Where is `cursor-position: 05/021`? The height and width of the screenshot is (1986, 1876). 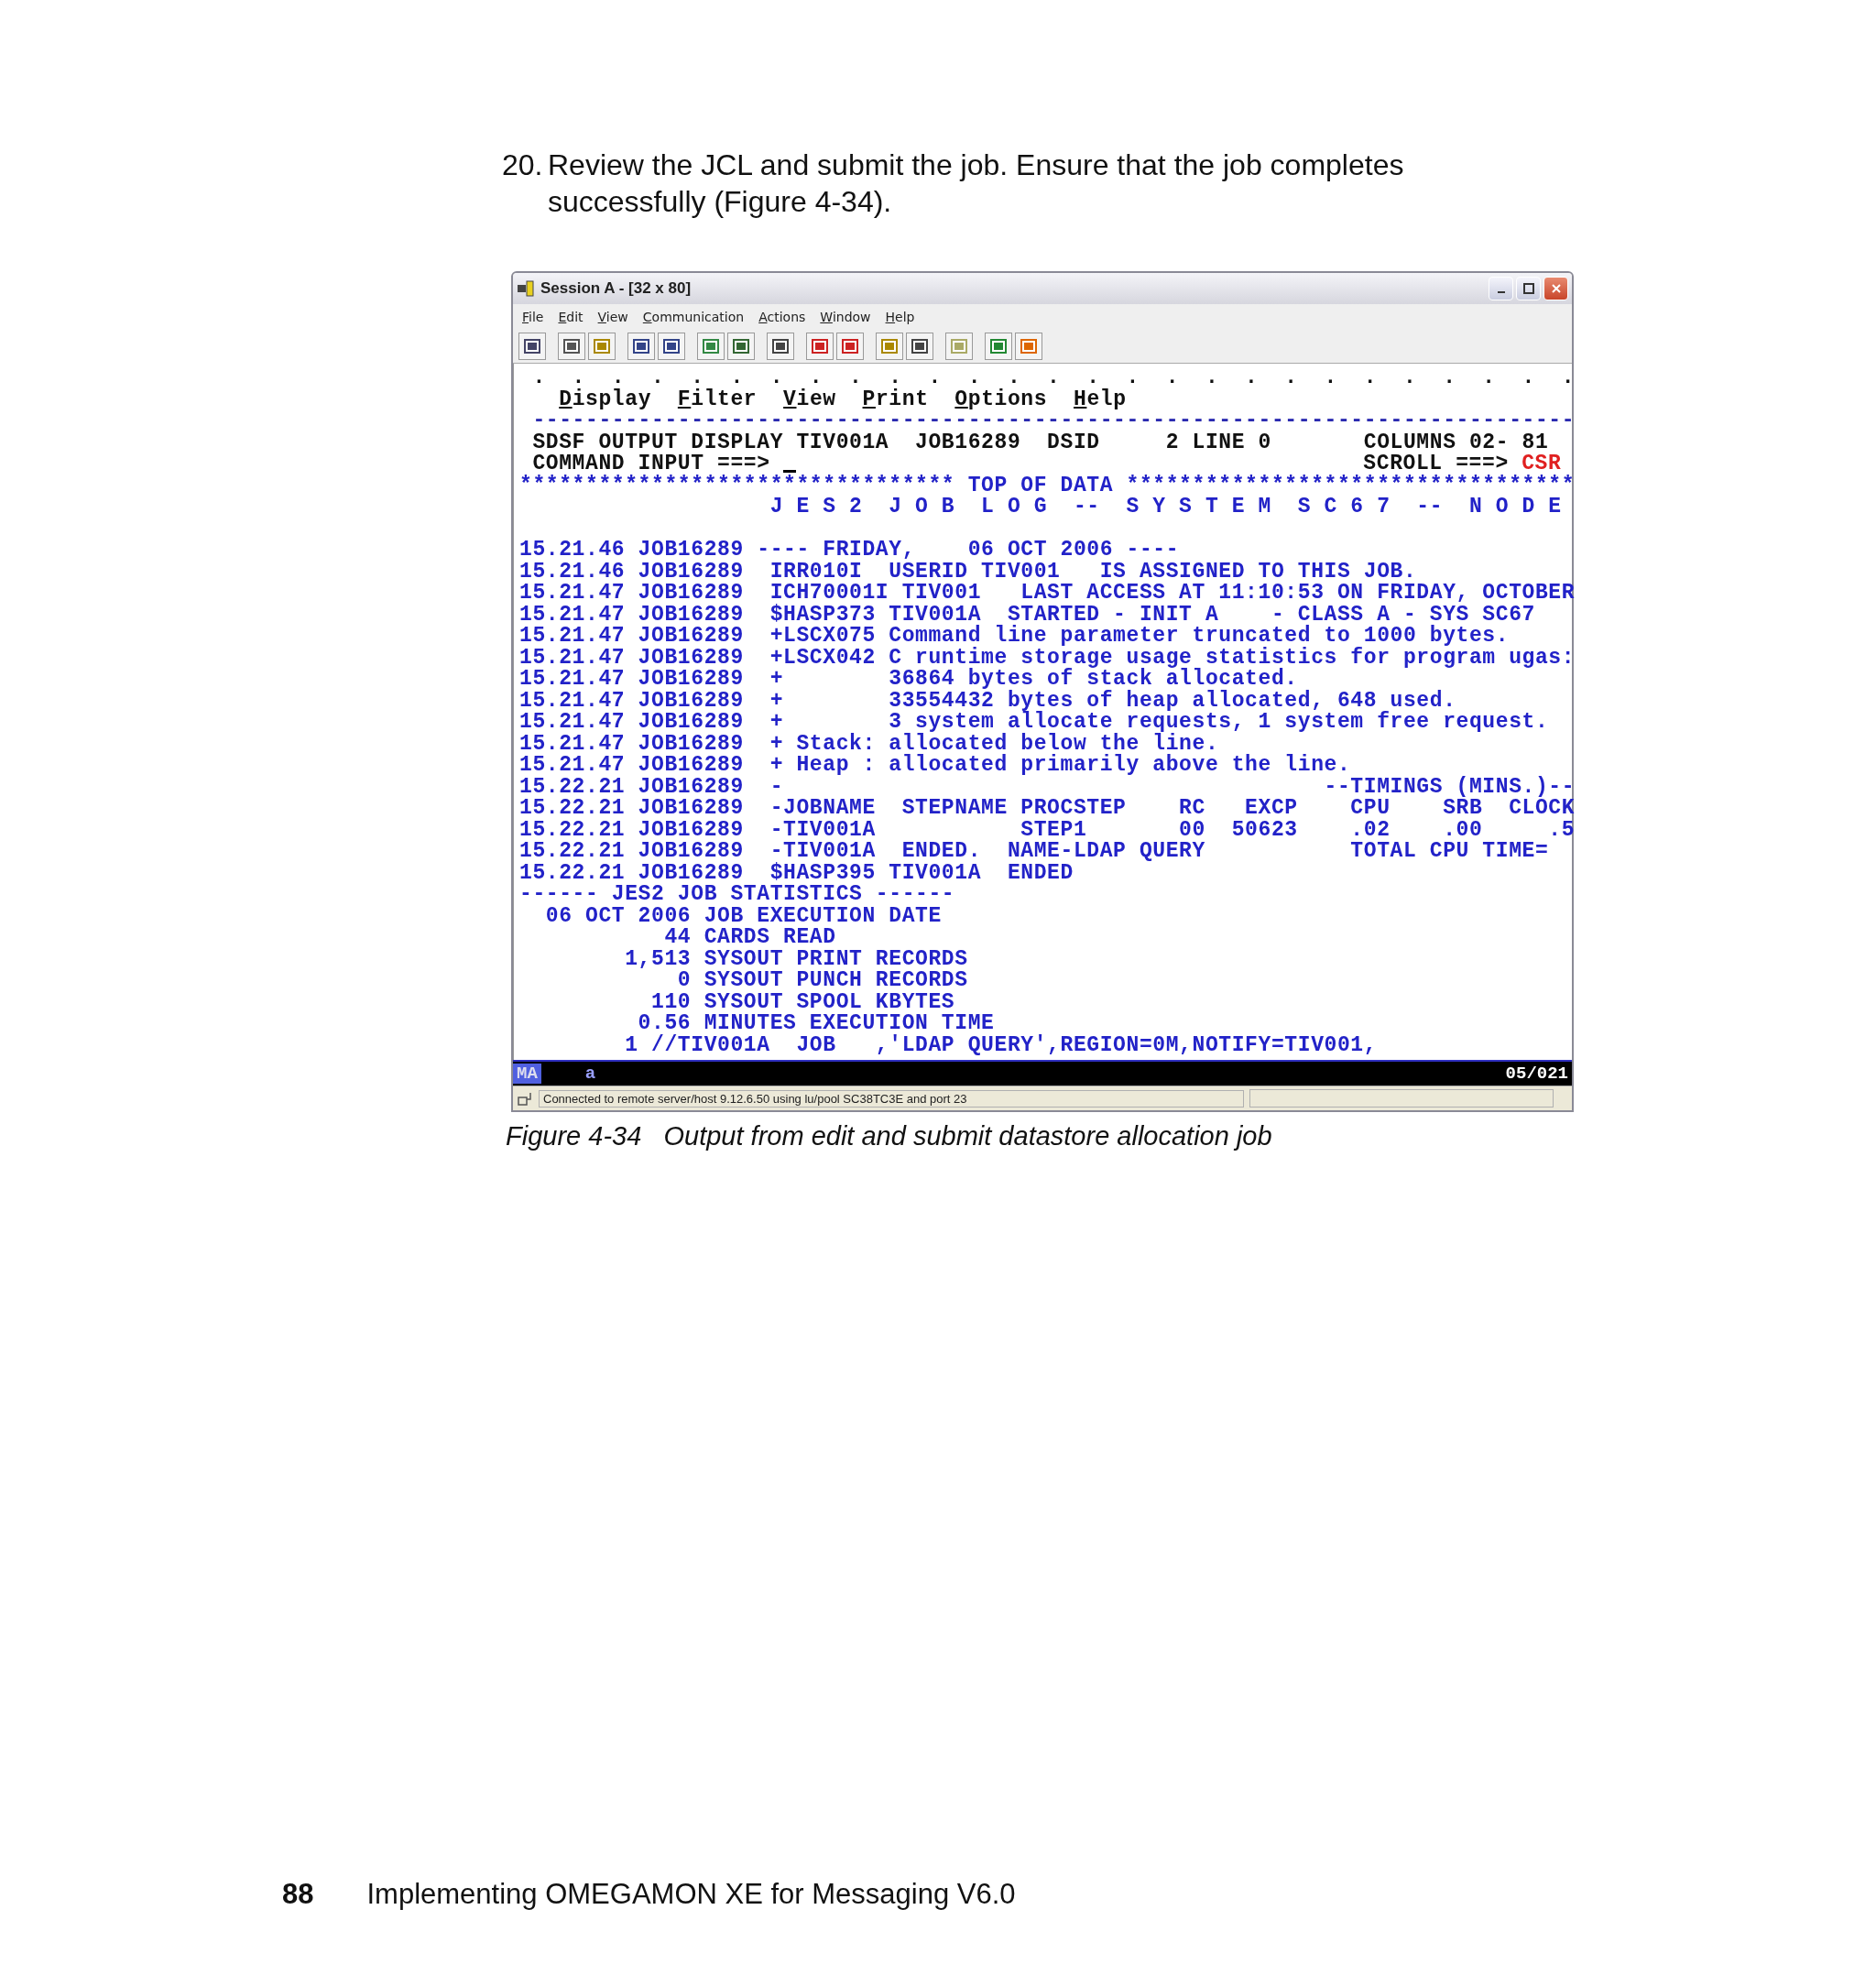
cursor-position: 05/021 is located at coordinates (1536, 1074).